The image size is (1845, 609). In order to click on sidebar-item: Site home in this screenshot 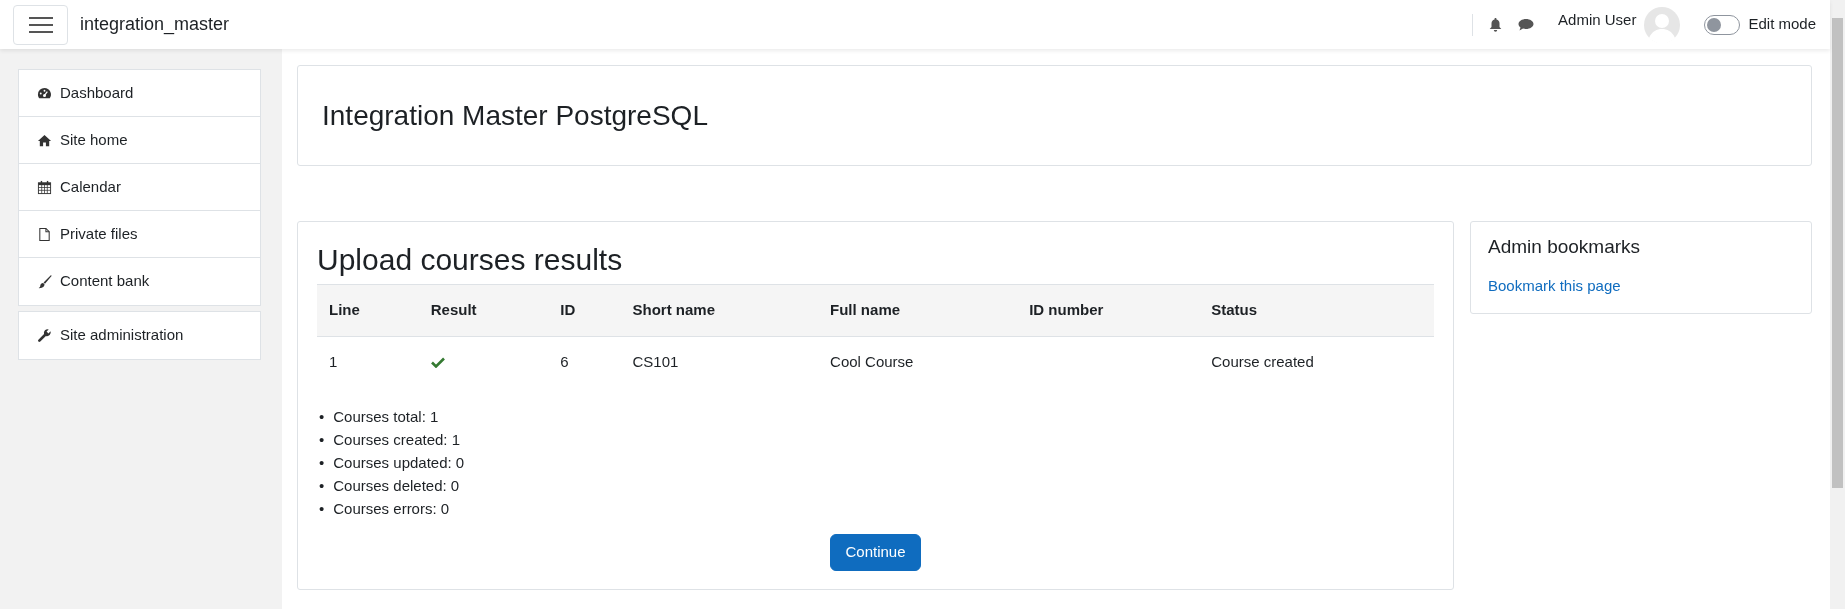, I will do `click(139, 140)`.